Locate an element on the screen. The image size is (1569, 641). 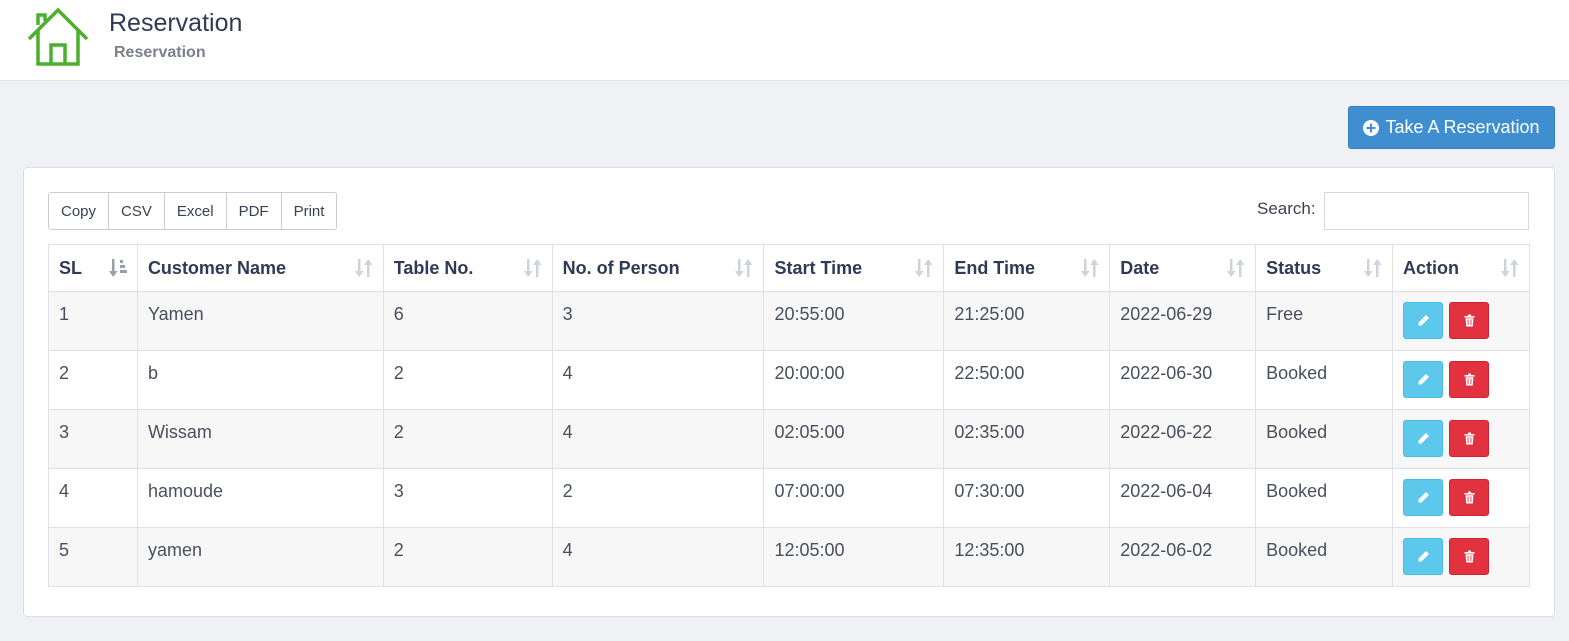
table-row: 1 Yamen 6 3 20:55:00 21:25:00 2022-06-29 Free is located at coordinates (789, 321).